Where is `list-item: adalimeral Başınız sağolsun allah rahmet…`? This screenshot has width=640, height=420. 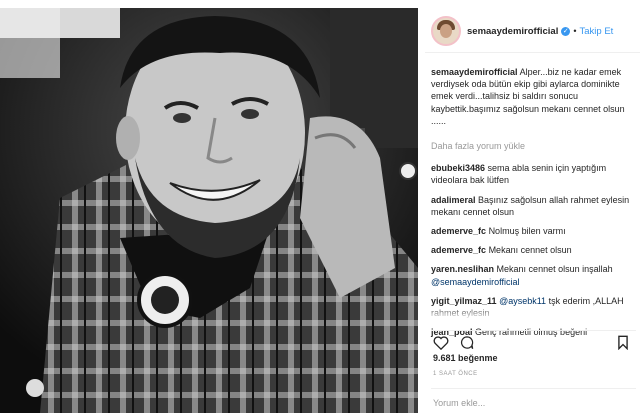
list-item: adalimeral Başınız sağolsun allah rahmet… is located at coordinates (533, 206).